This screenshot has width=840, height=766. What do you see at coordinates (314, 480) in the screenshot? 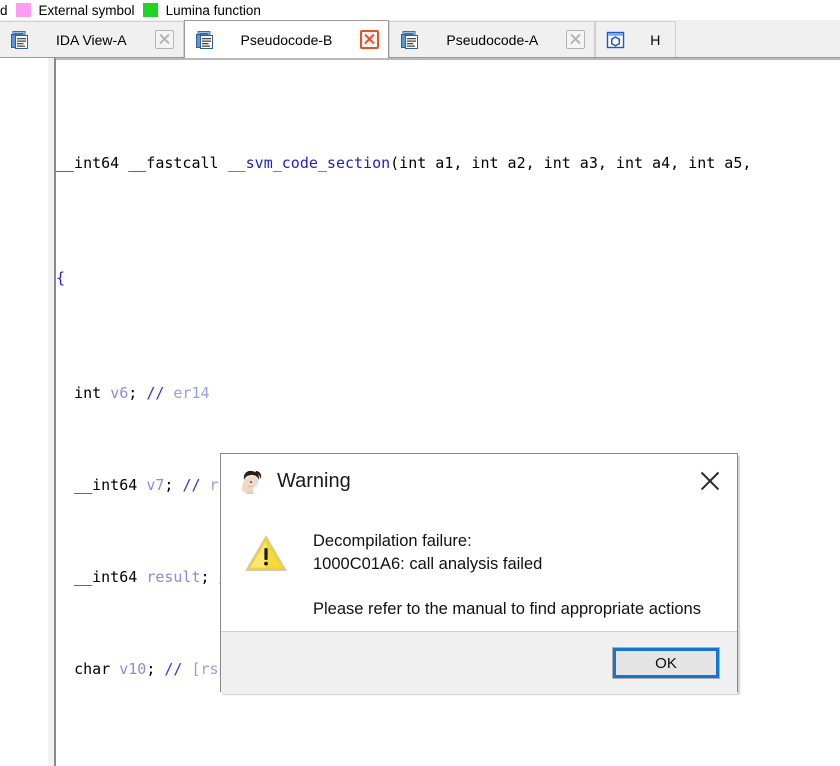
I see `dialog-title: Warning` at bounding box center [314, 480].